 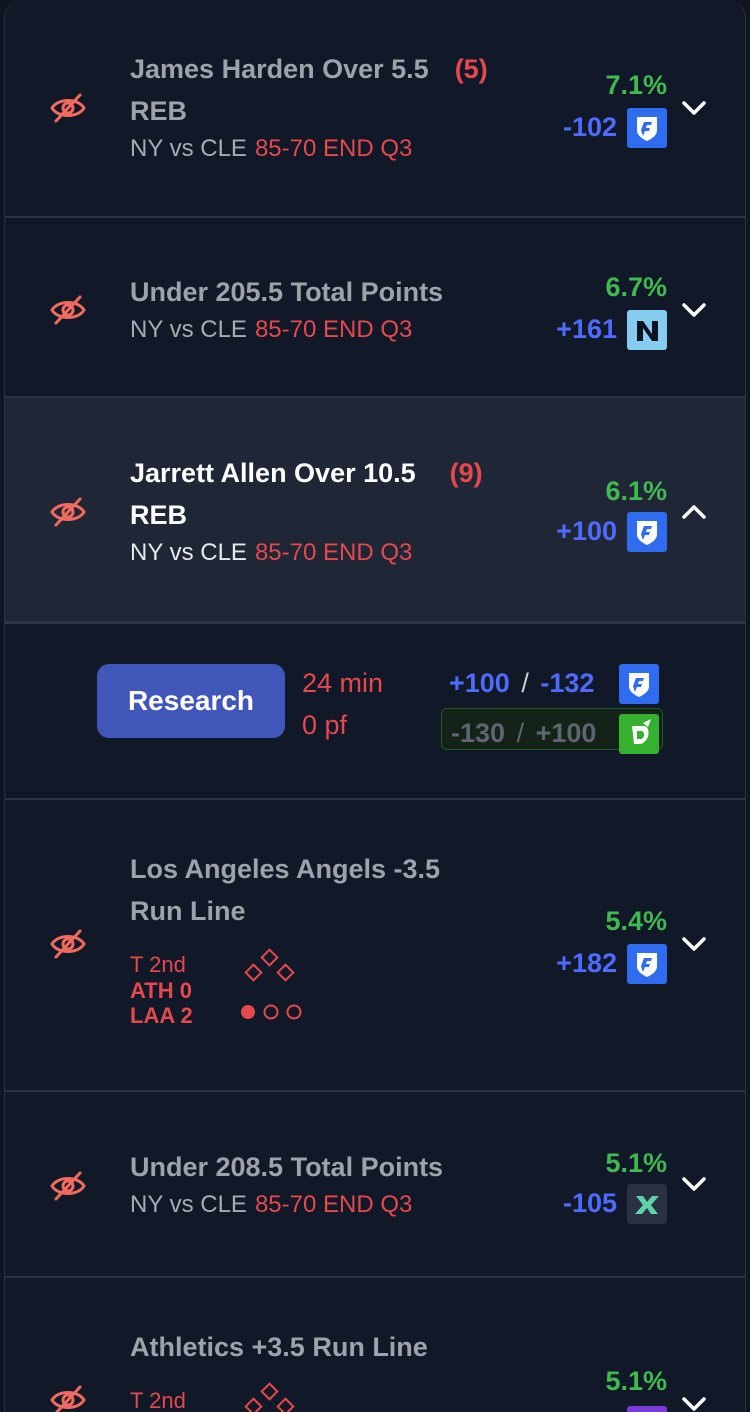 I want to click on outs-indicator-icon, so click(x=271, y=1012).